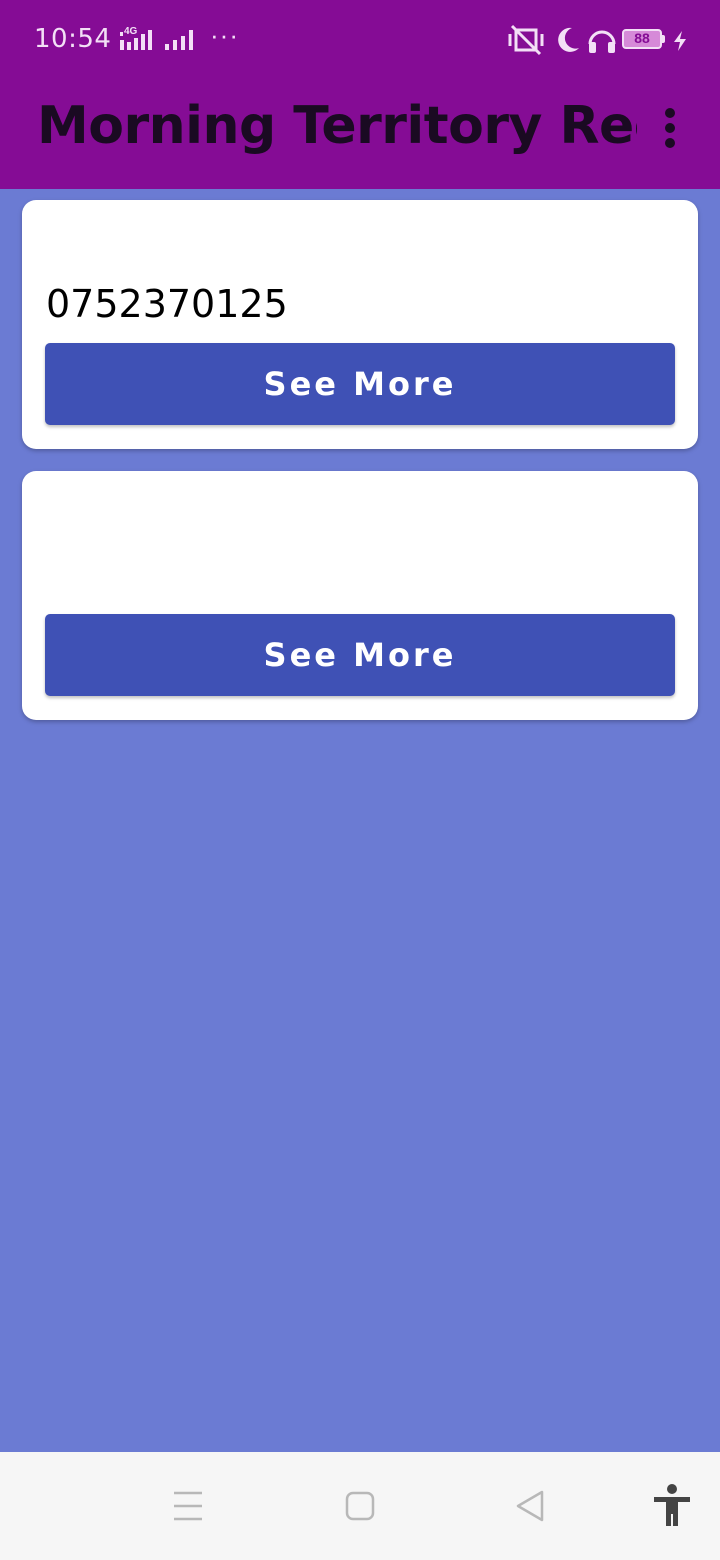 Image resolution: width=720 pixels, height=1560 pixels. I want to click on battery-level: 88, so click(642, 38).